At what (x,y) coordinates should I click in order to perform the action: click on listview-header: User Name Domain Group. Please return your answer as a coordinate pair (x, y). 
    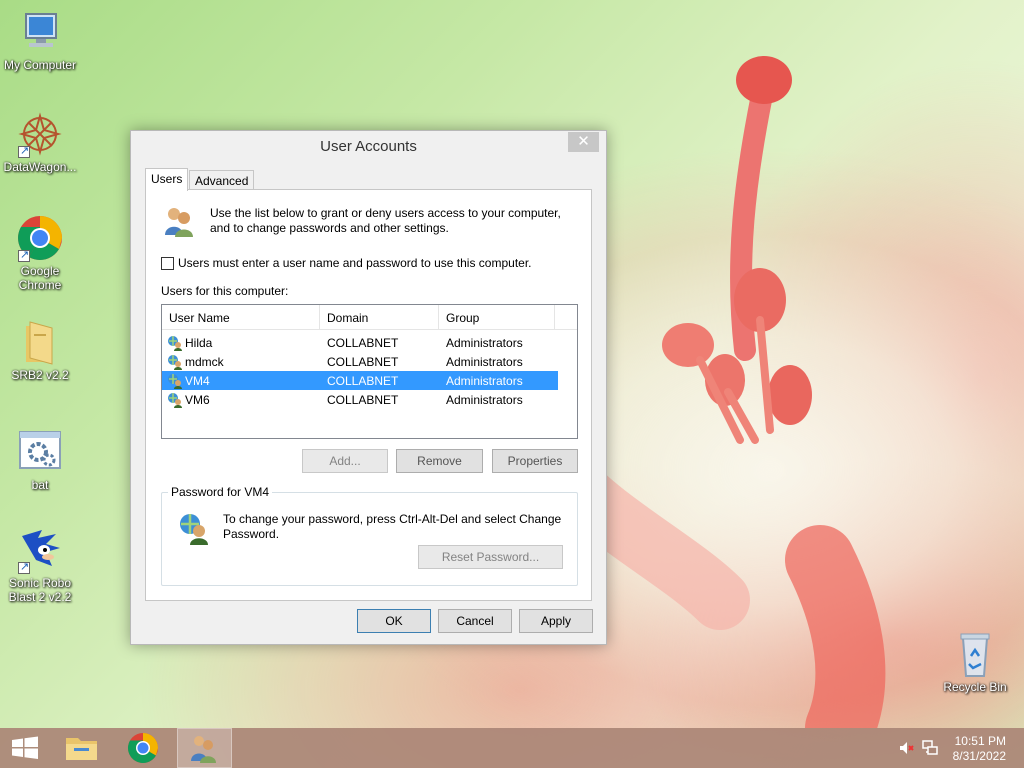
    Looking at the image, I should click on (369, 317).